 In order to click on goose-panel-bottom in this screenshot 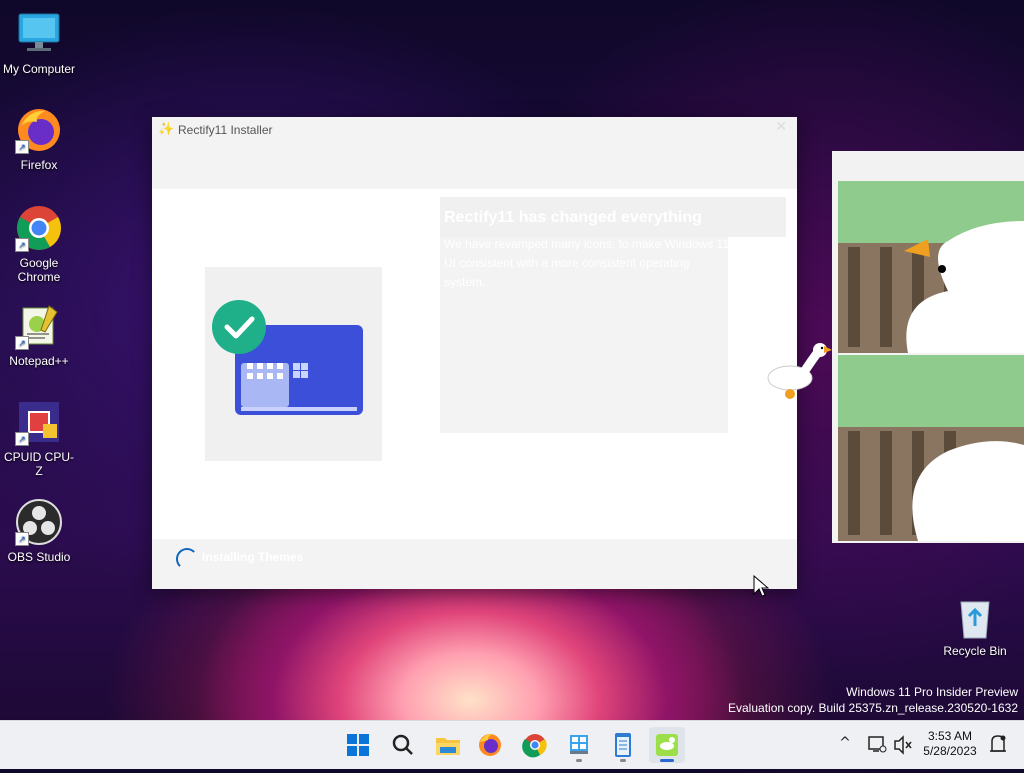, I will do `click(931, 448)`.